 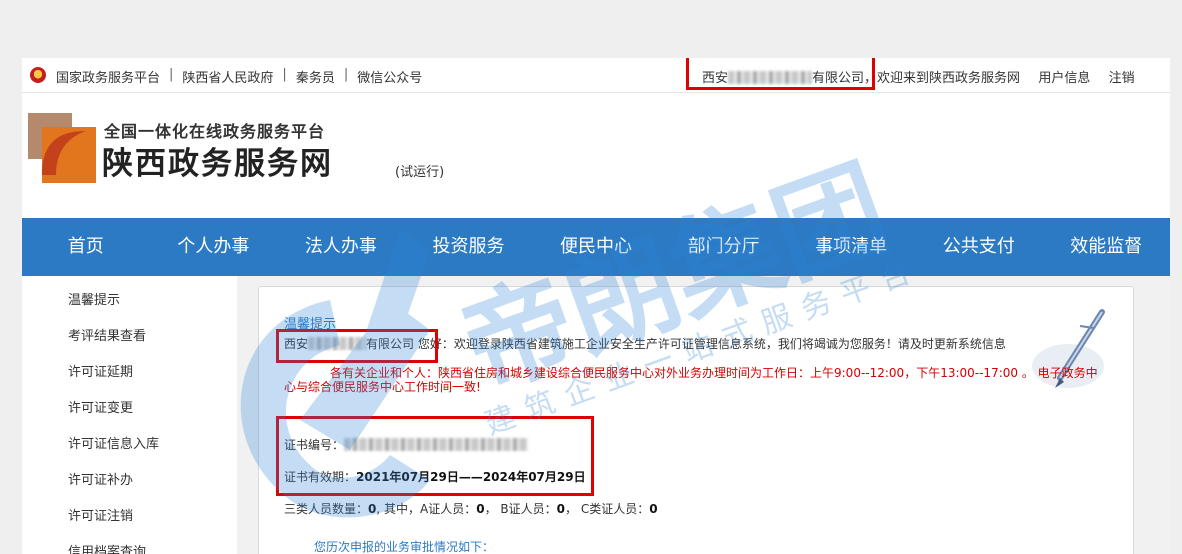 I want to click on highlight-box-certificate, so click(x=435, y=456).